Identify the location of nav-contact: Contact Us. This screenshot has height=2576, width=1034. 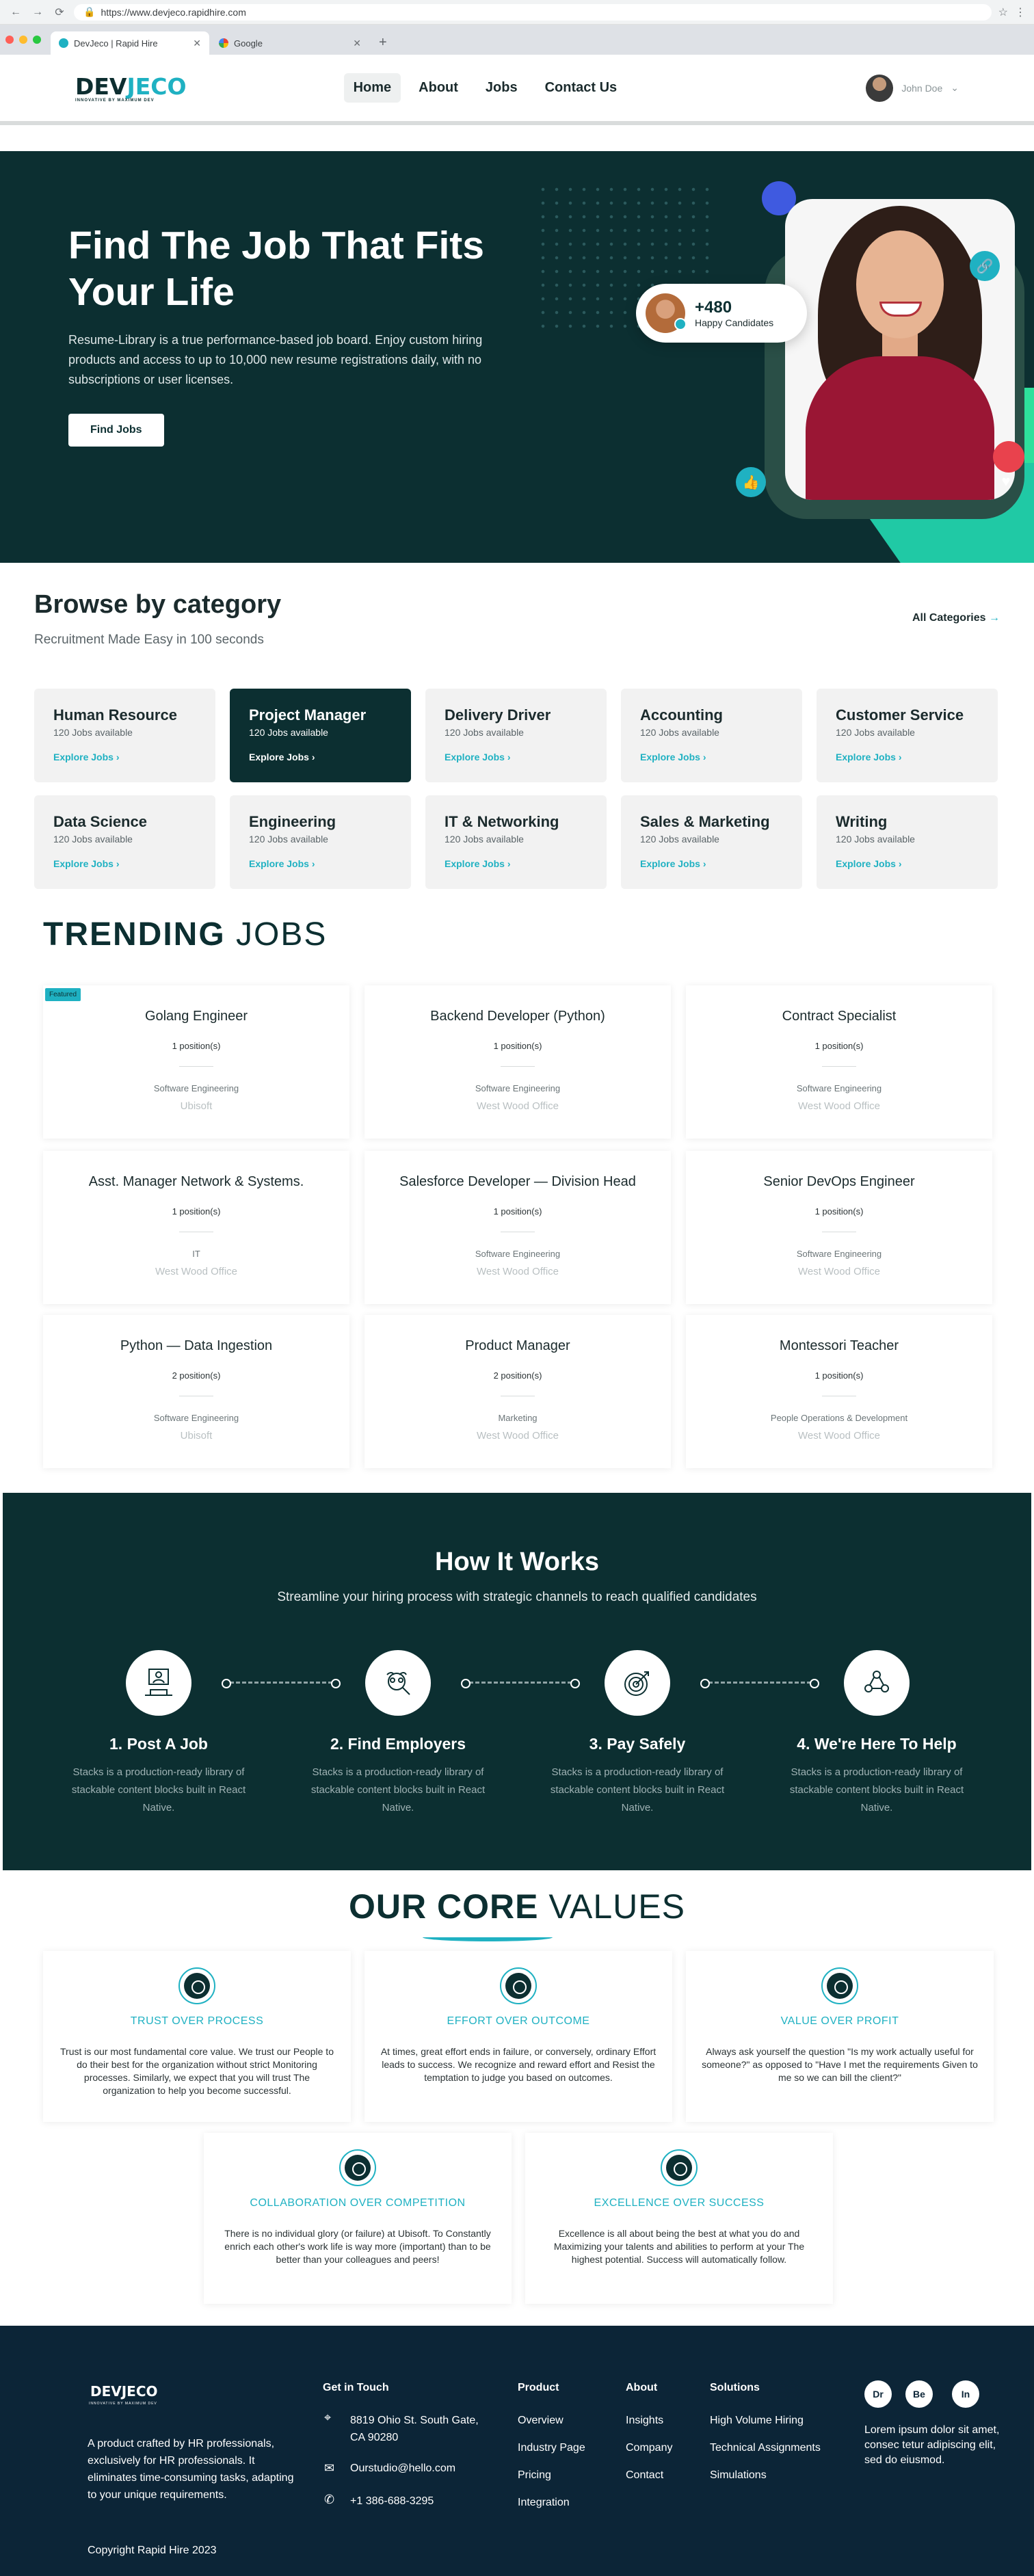
(581, 88).